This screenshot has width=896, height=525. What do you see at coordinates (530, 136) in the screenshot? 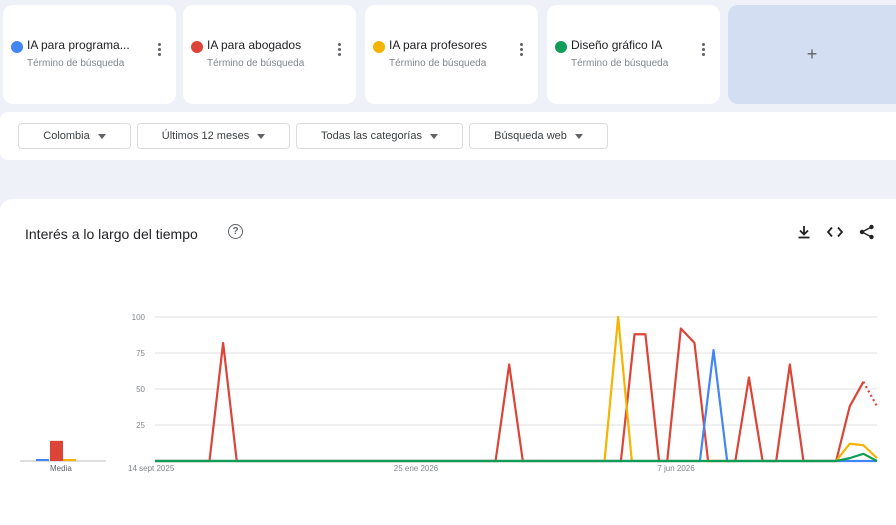
I see `search-type-filter-label: Búsqueda web` at bounding box center [530, 136].